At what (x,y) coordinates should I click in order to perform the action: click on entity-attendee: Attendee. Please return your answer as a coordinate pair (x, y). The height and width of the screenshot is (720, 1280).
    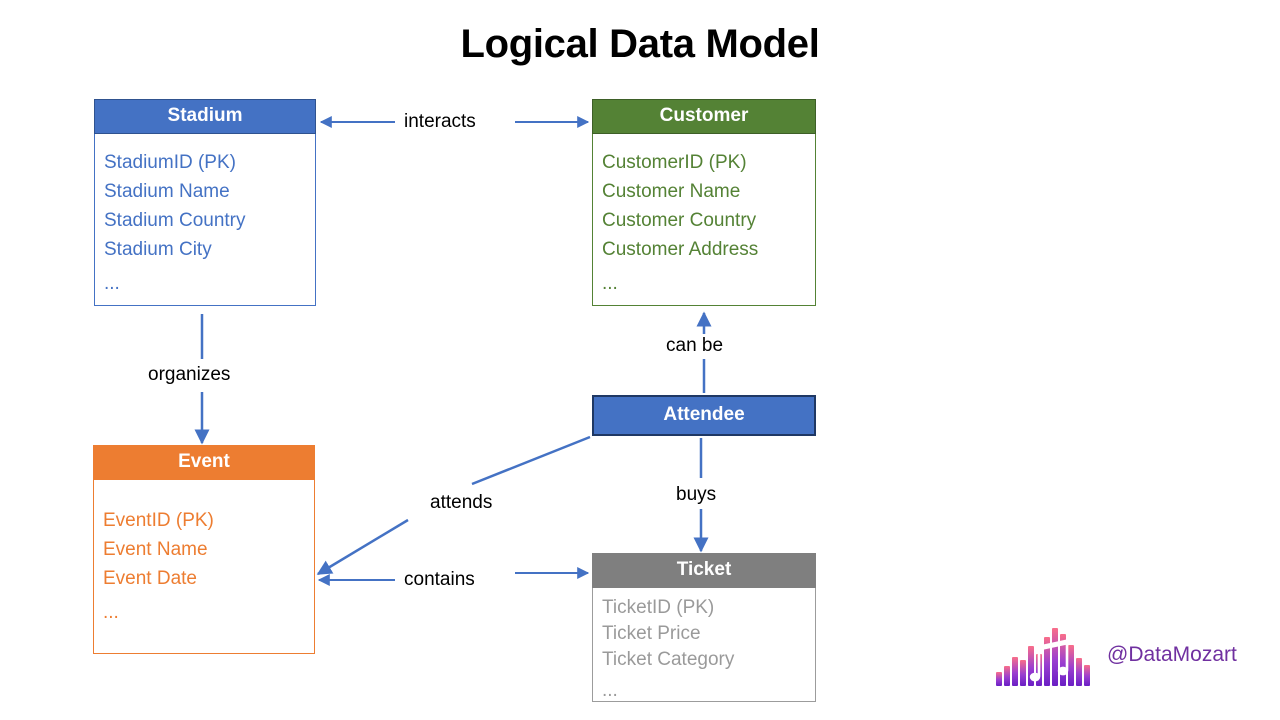
    Looking at the image, I should click on (704, 415).